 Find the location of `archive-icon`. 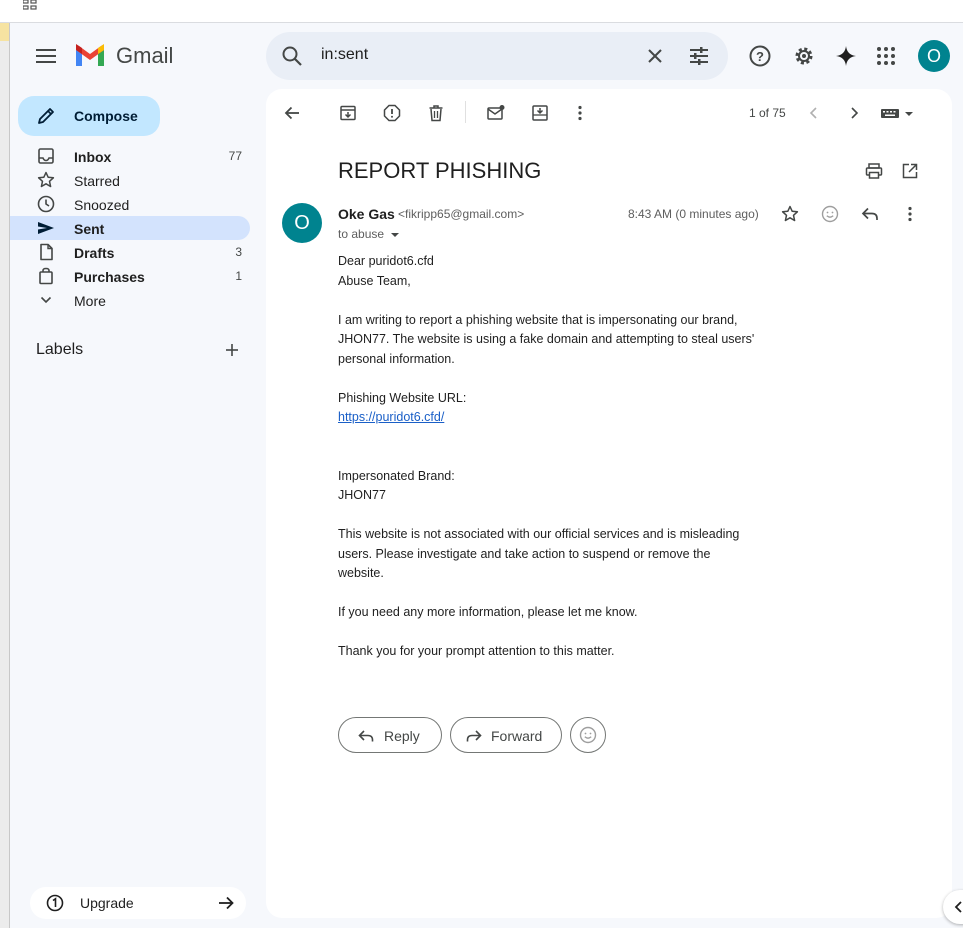

archive-icon is located at coordinates (348, 113).